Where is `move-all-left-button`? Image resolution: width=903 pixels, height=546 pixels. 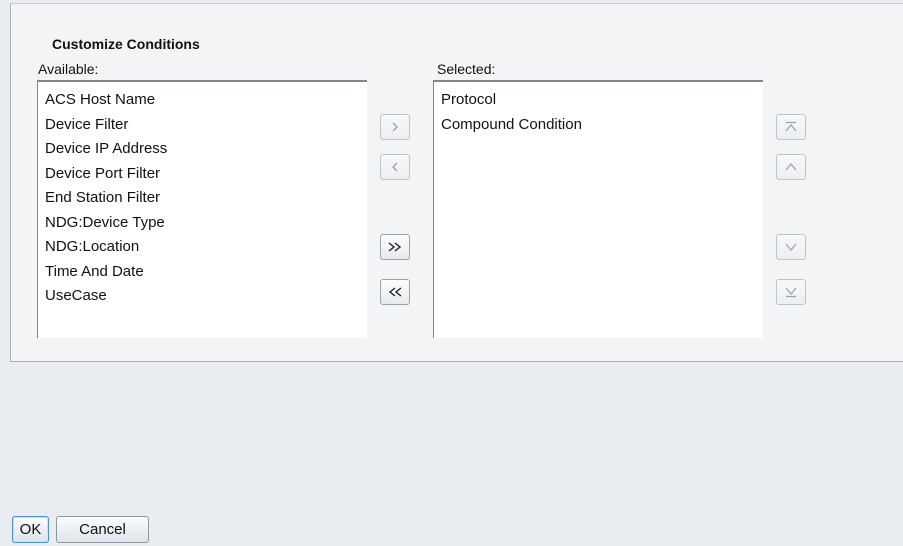 move-all-left-button is located at coordinates (395, 292).